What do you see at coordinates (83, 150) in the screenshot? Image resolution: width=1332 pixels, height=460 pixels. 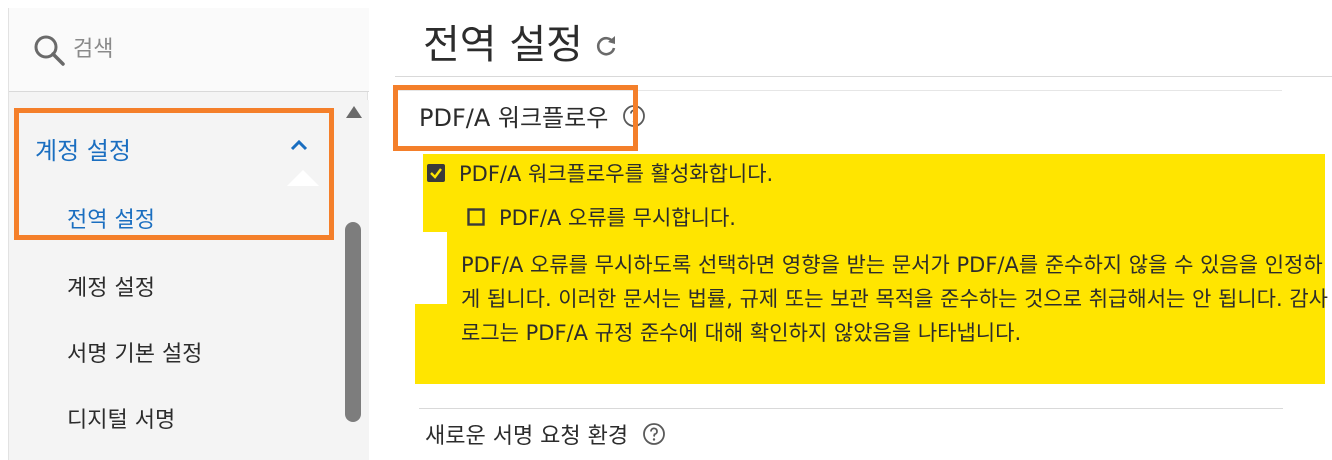 I see `sidebar-group-label: 계정 설정` at bounding box center [83, 150].